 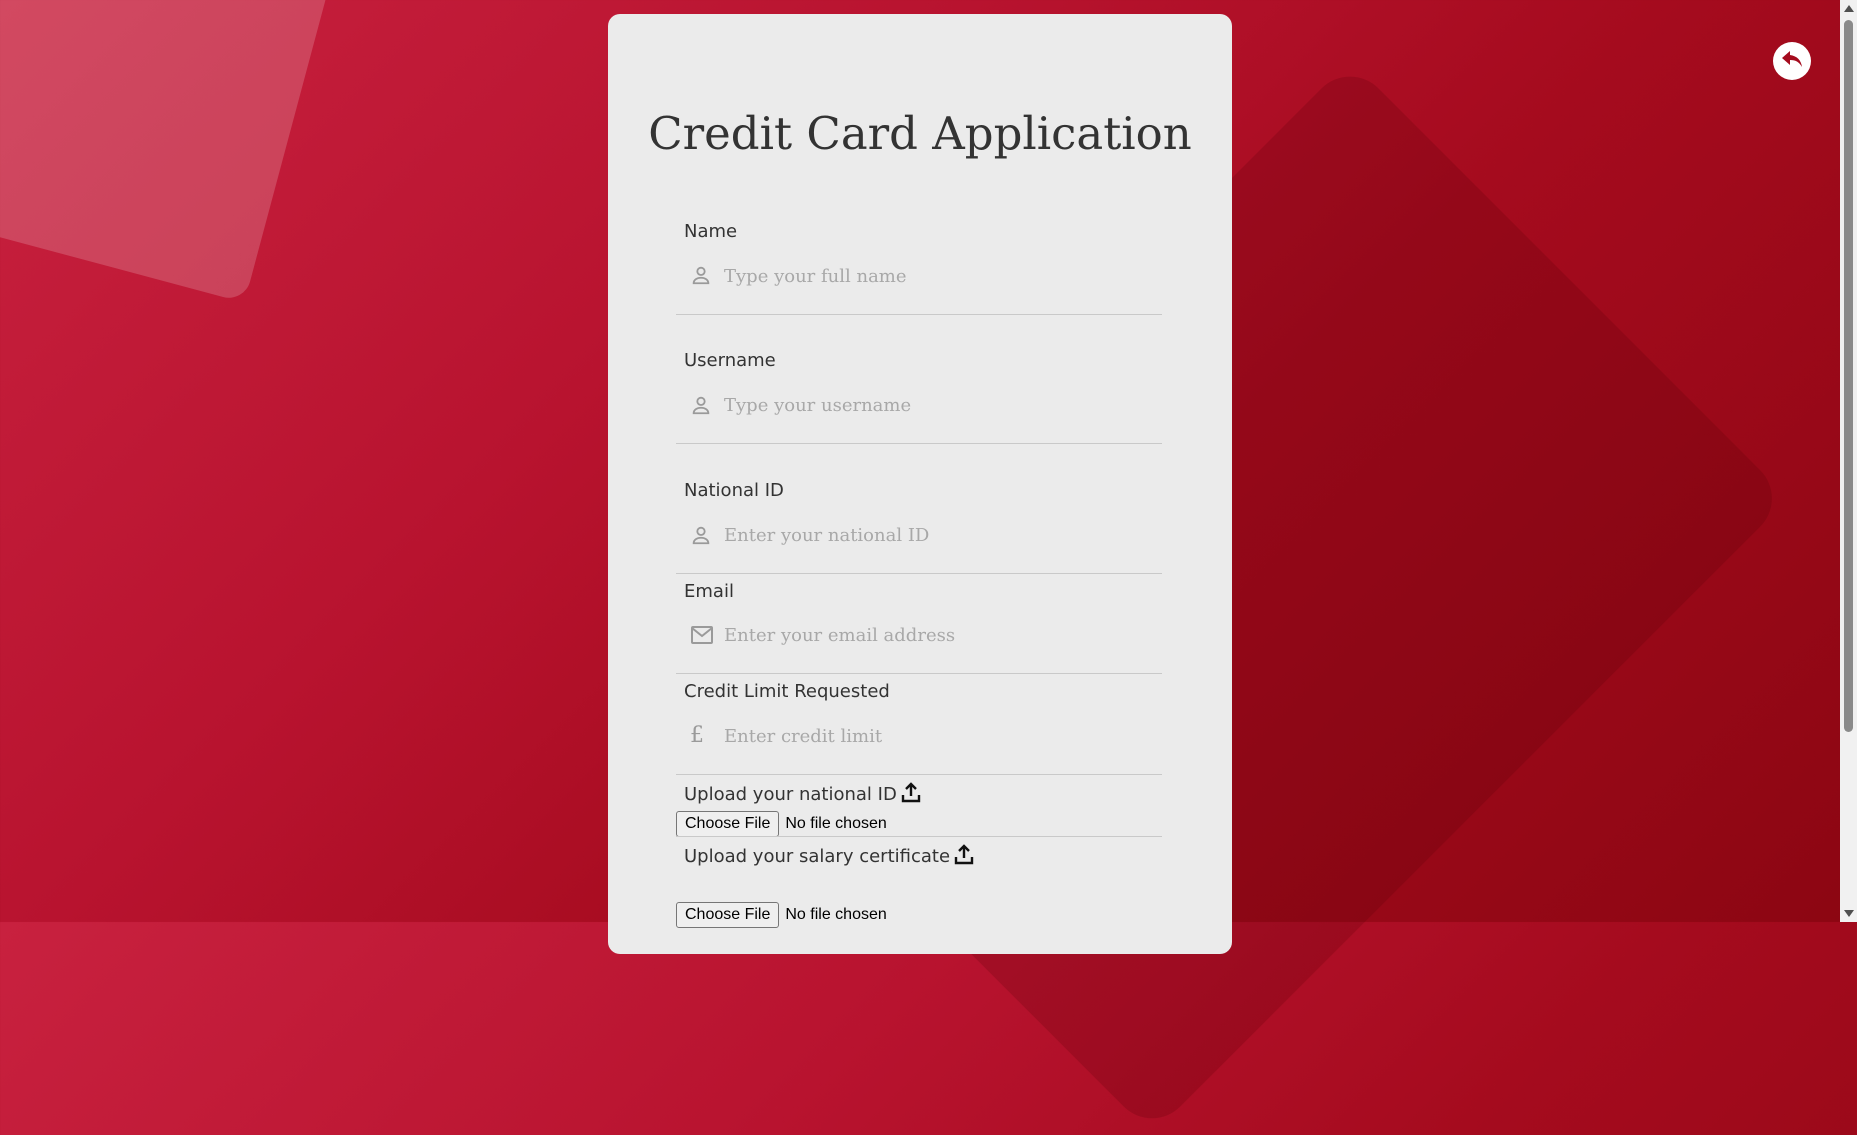 I want to click on national-id-underline, so click(x=919, y=573).